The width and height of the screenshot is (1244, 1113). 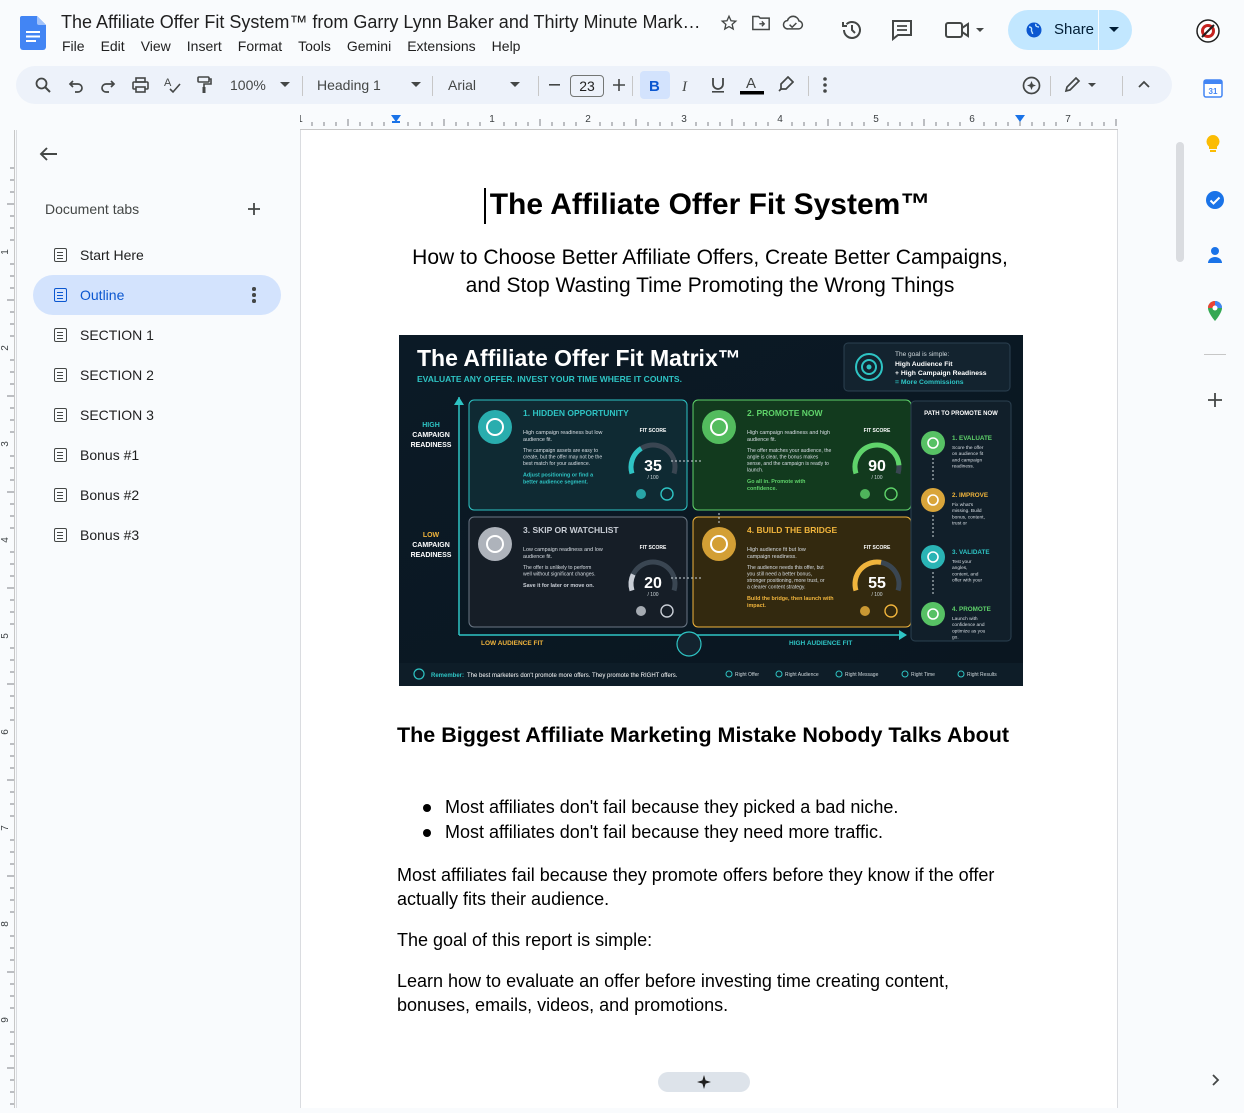 I want to click on step-desc: angles,, so click(x=959, y=568).